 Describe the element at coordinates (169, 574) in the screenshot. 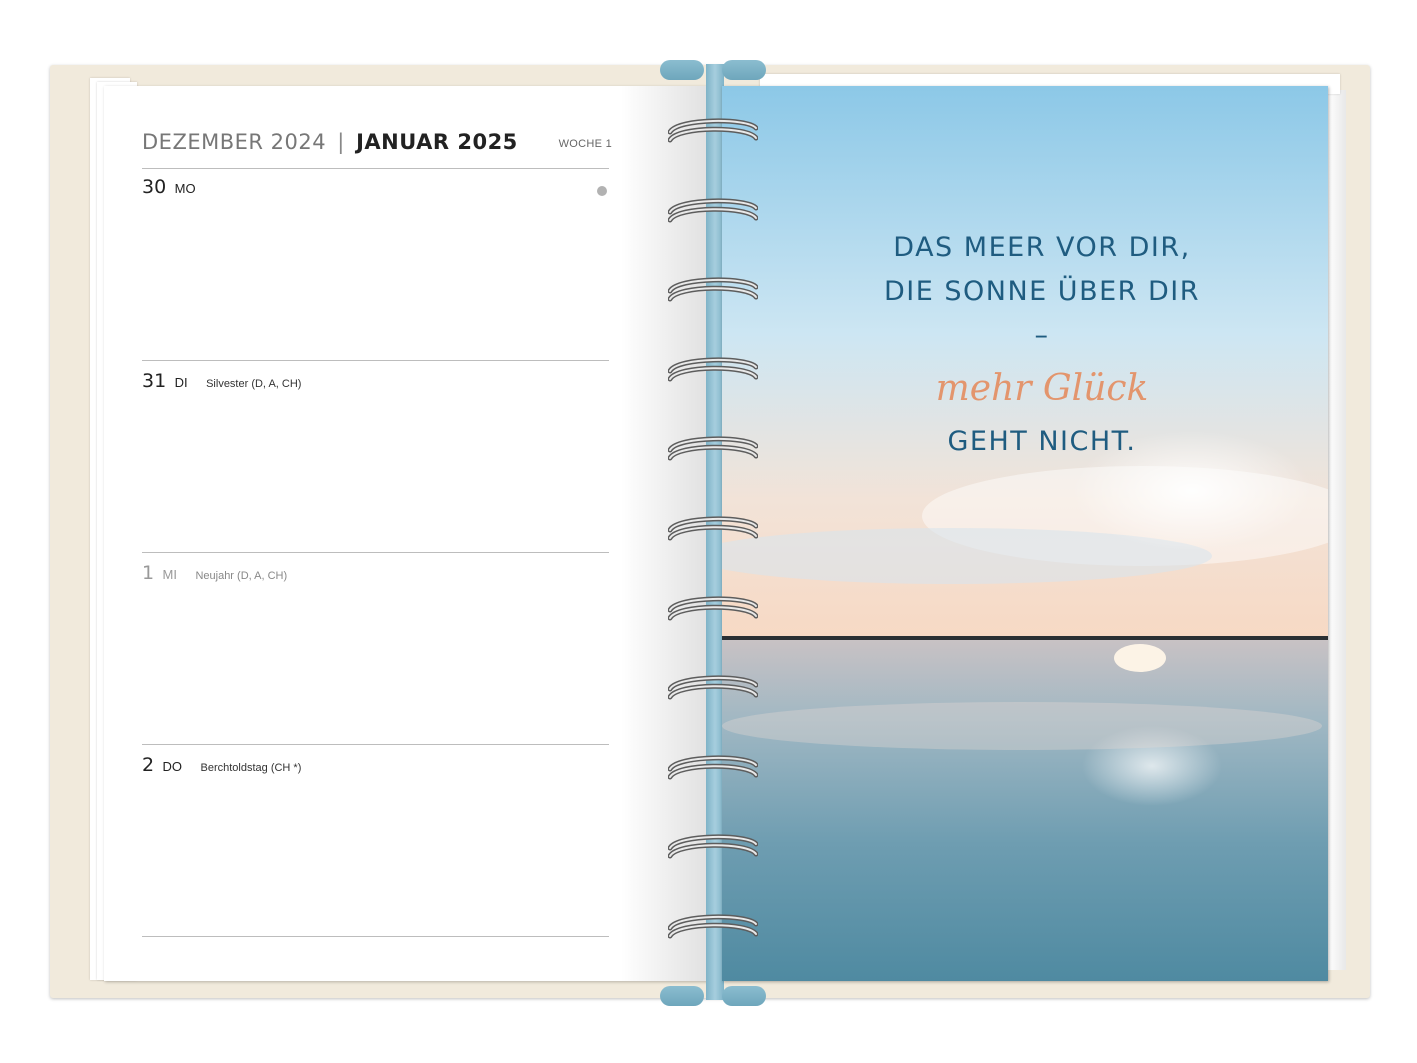

I see `day-weekday: MI` at that location.